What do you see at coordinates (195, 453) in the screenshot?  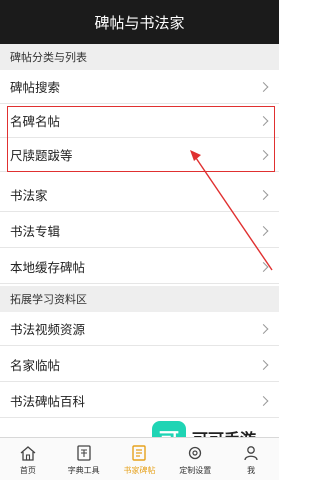 I see `settings-icon` at bounding box center [195, 453].